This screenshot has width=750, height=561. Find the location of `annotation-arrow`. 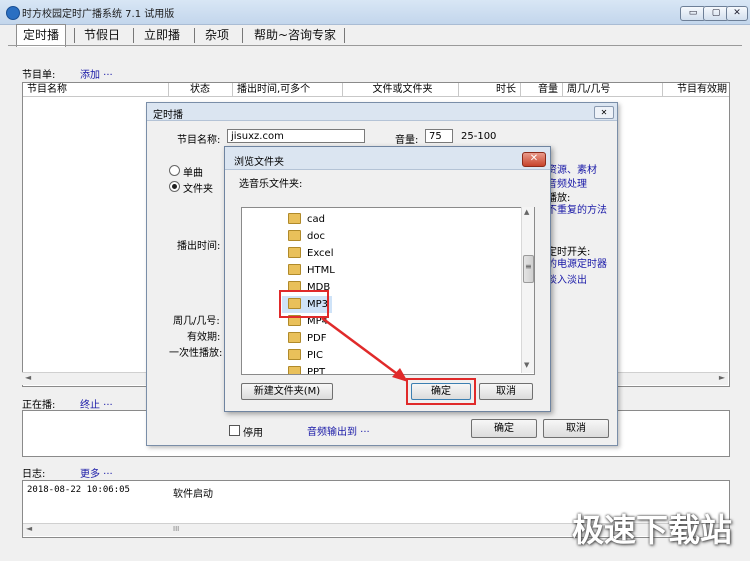

annotation-arrow is located at coordinates (364, 349).